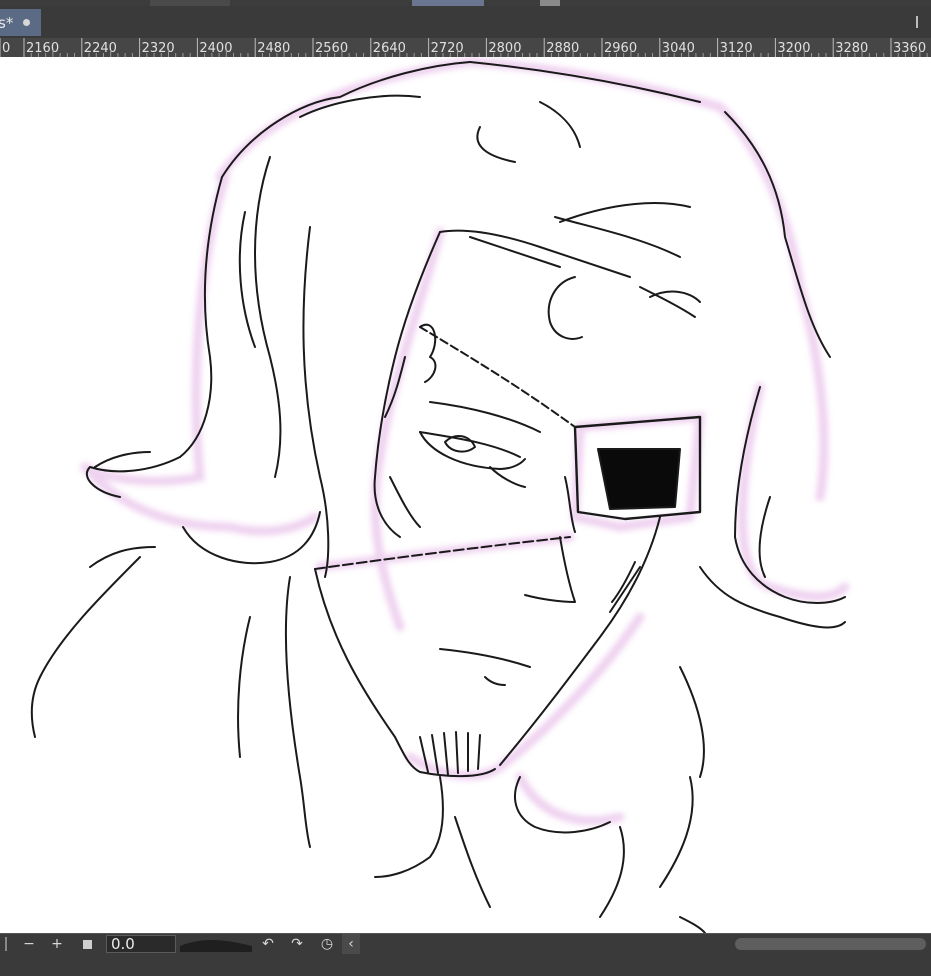  Describe the element at coordinates (6, 48) in the screenshot. I see `ruler-label: 0` at that location.